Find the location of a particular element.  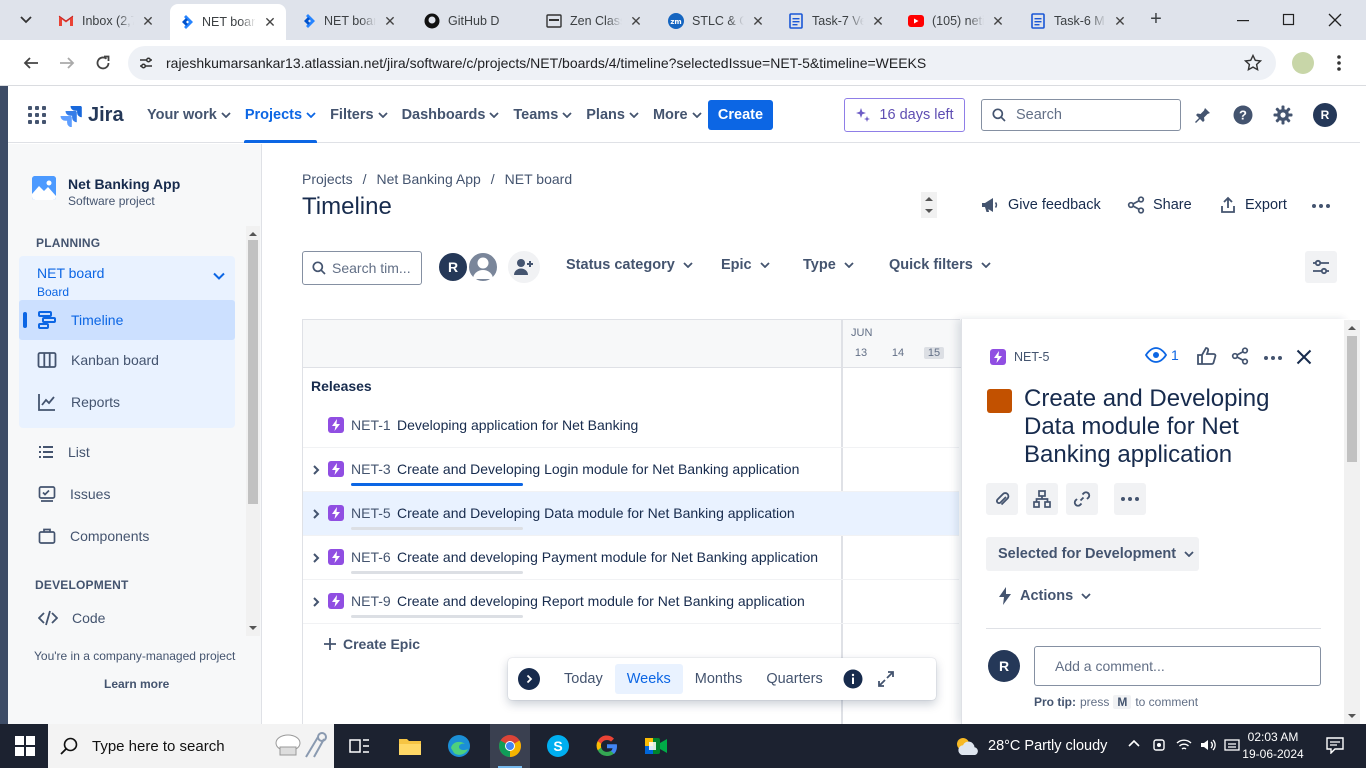

chrome-icon is located at coordinates (510, 746).